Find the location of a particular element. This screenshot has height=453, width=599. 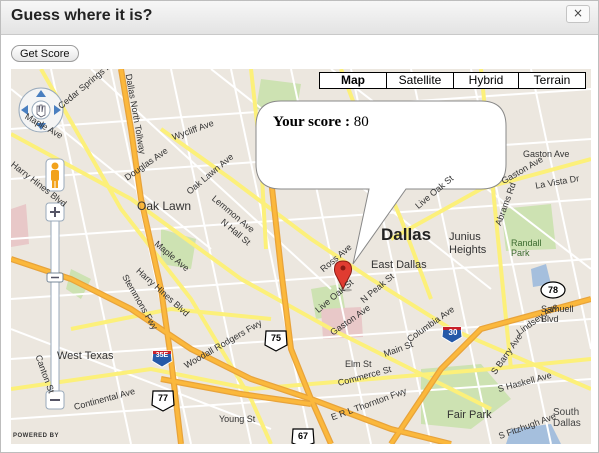

map-type-hybrid-button: Hybrid is located at coordinates (485, 80).